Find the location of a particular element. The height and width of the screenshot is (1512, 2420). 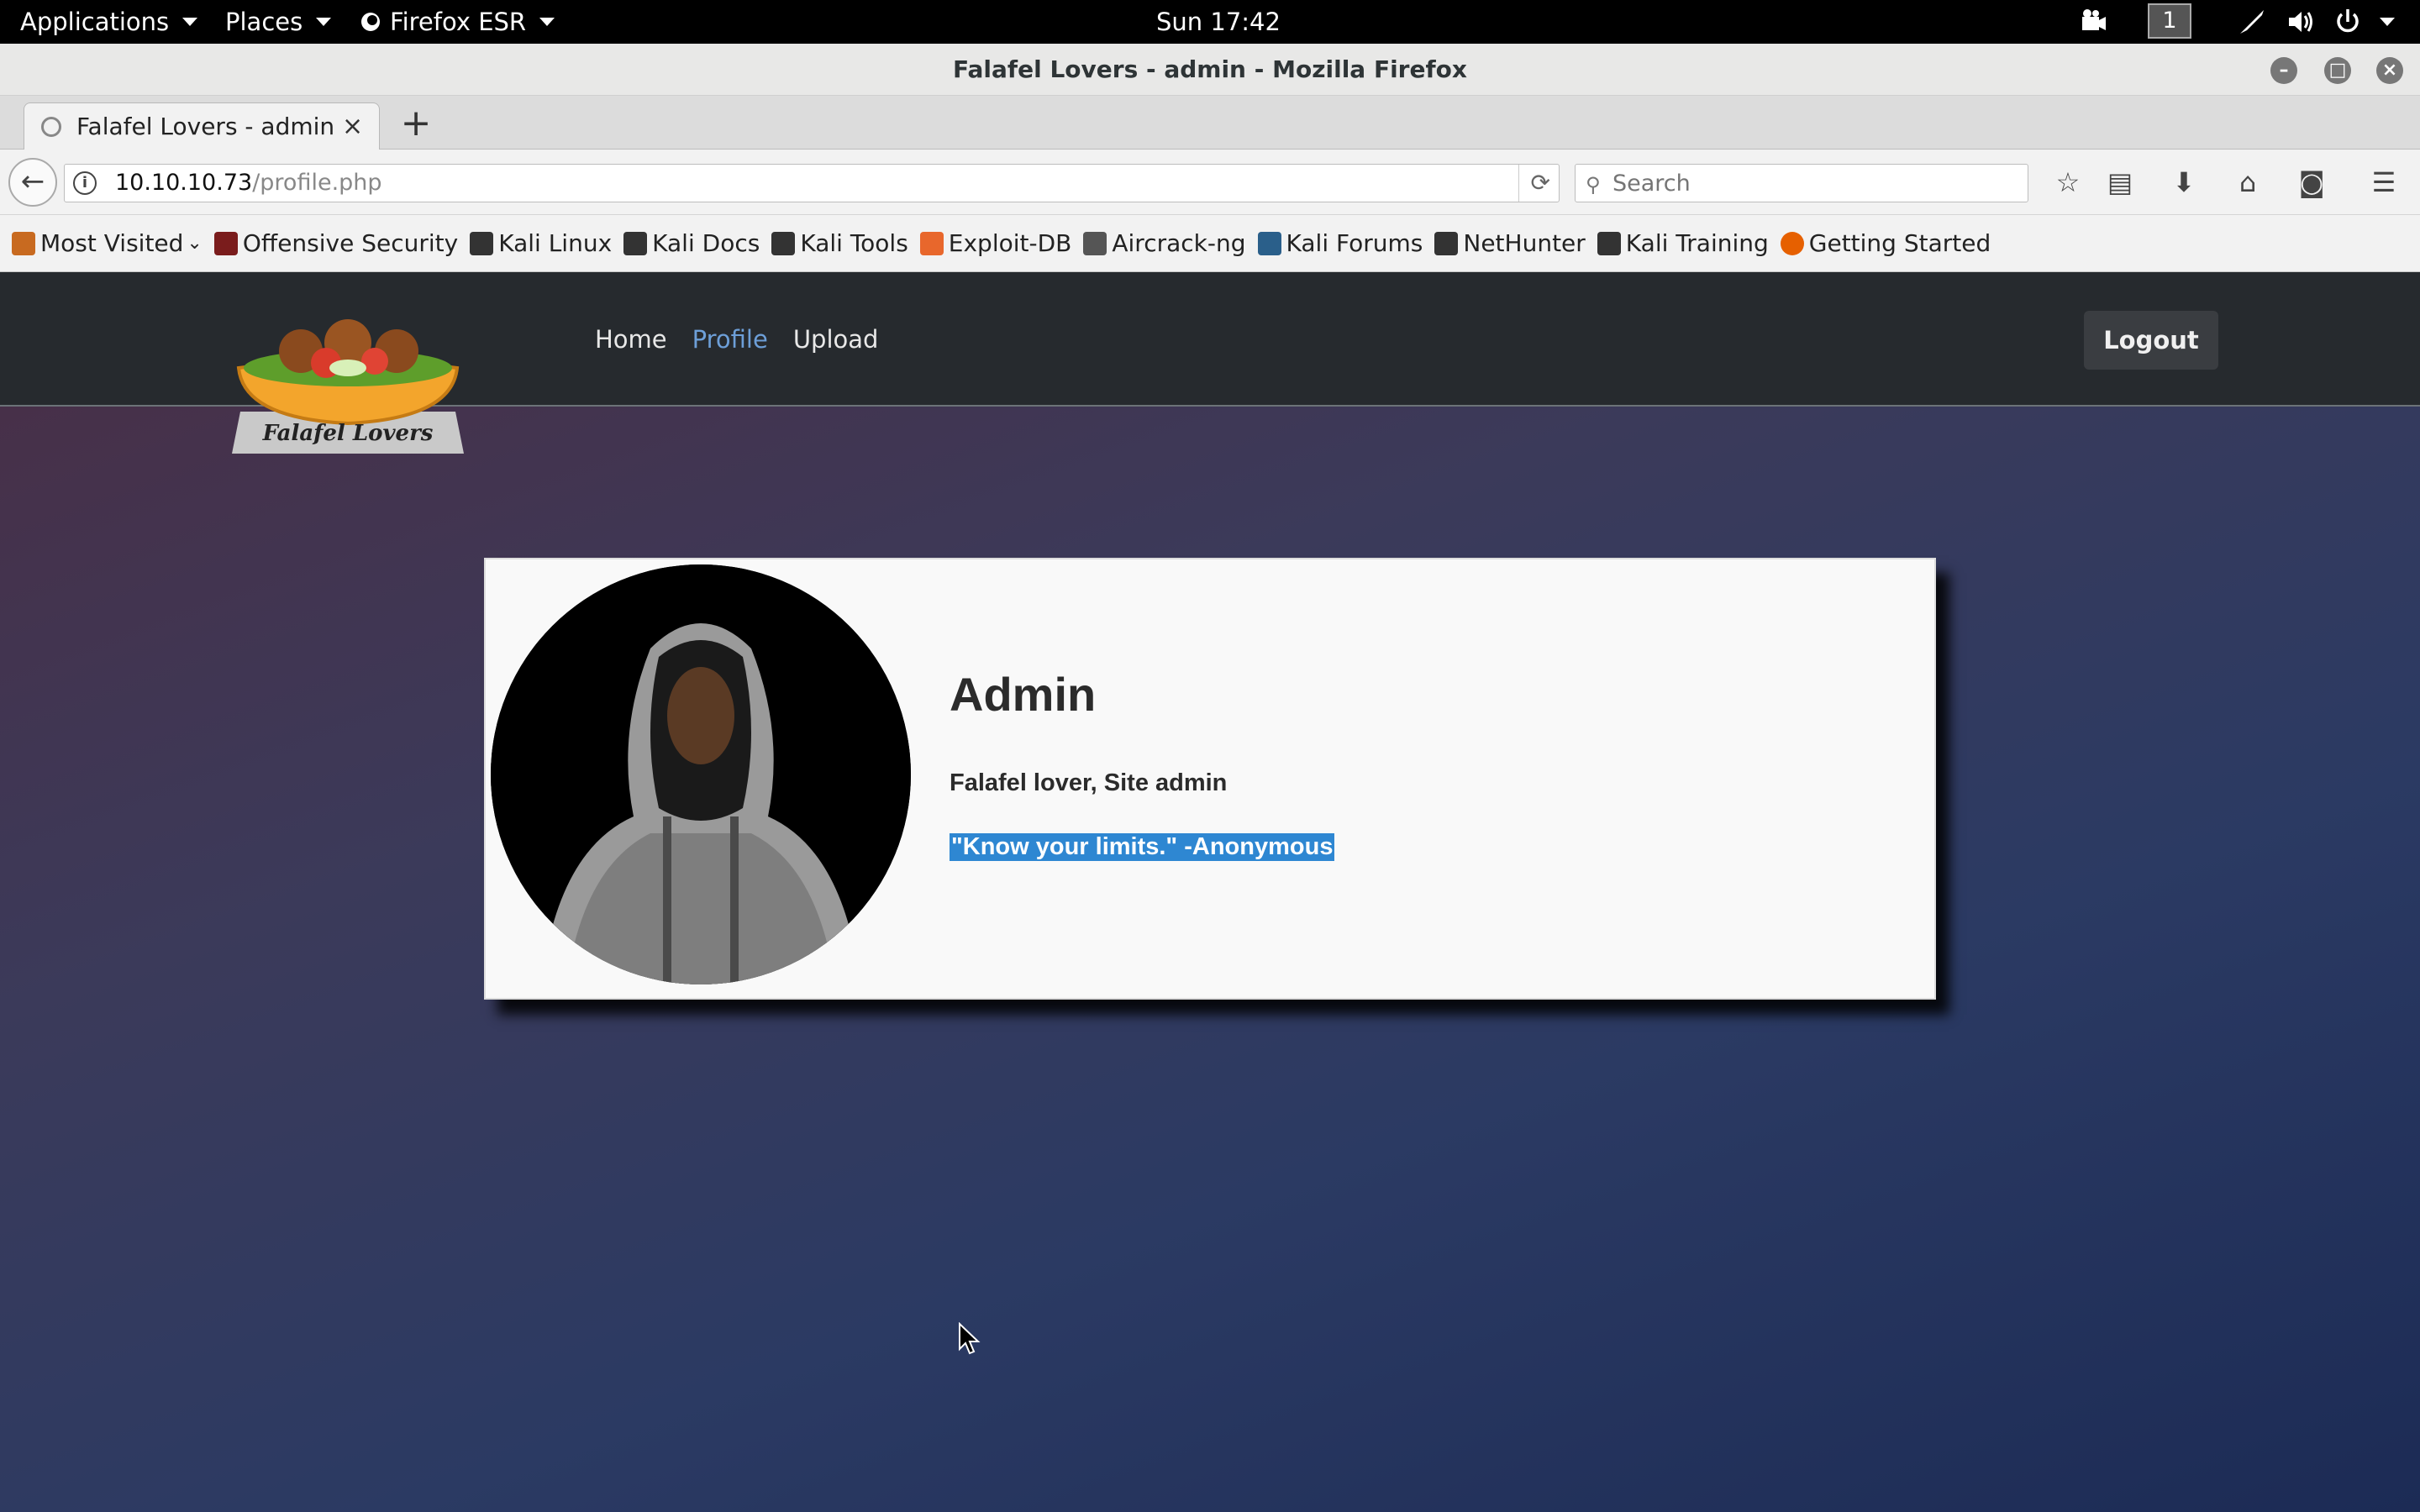

profile-role: Falafel lover, Site admin is located at coordinates (1089, 782).